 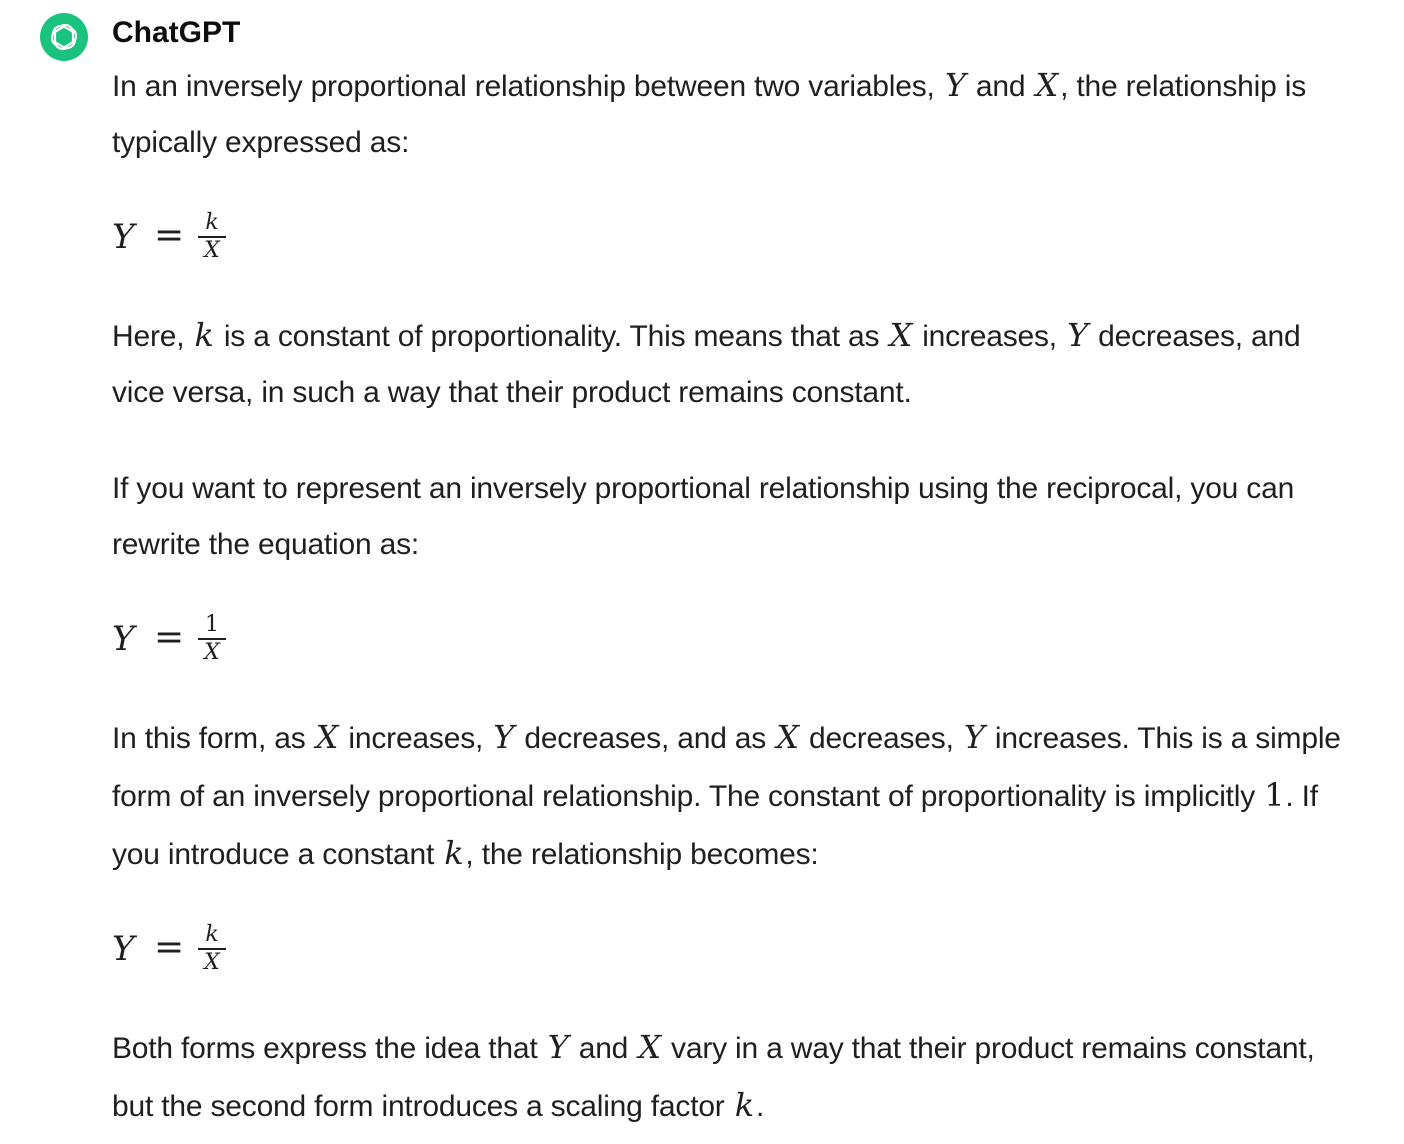 What do you see at coordinates (213, 738) in the screenshot?
I see `text: In this form, as` at bounding box center [213, 738].